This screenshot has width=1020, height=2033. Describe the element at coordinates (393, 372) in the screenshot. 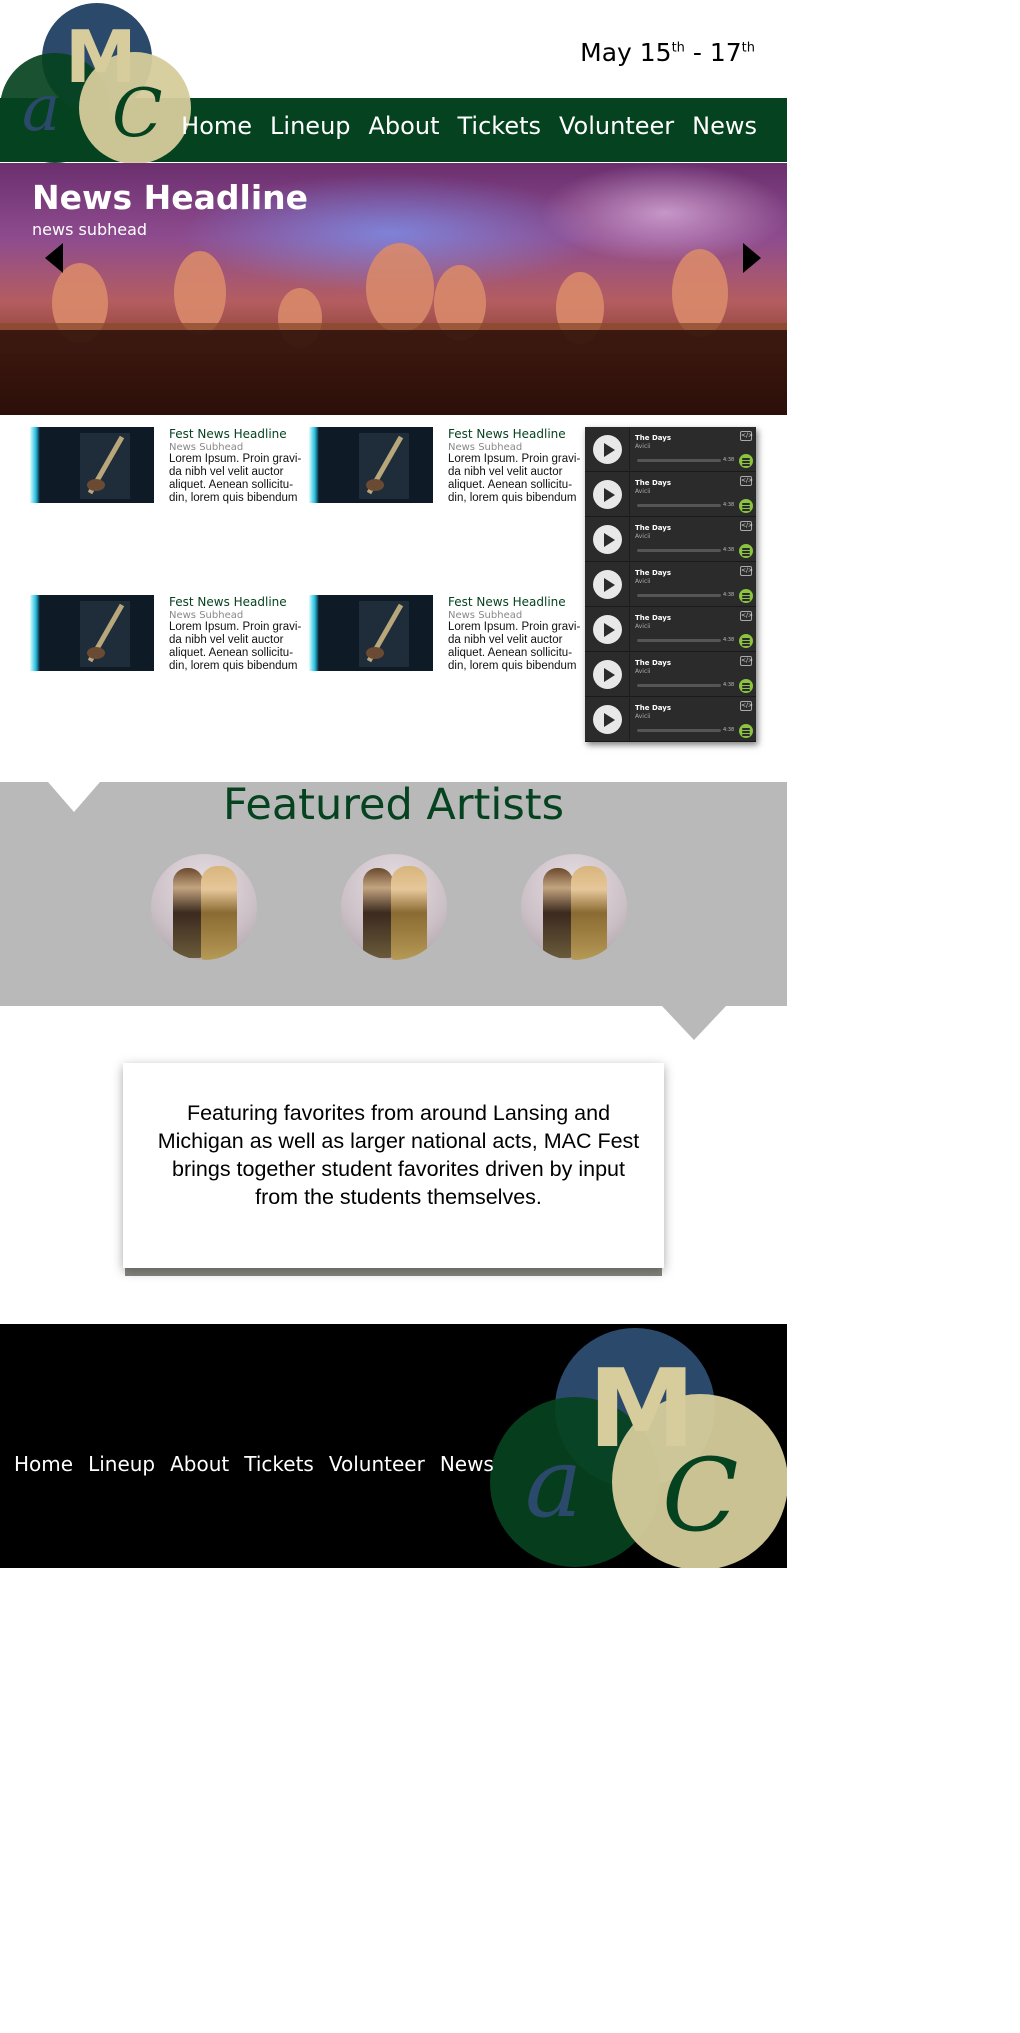

I see `hero-caption-bar` at that location.